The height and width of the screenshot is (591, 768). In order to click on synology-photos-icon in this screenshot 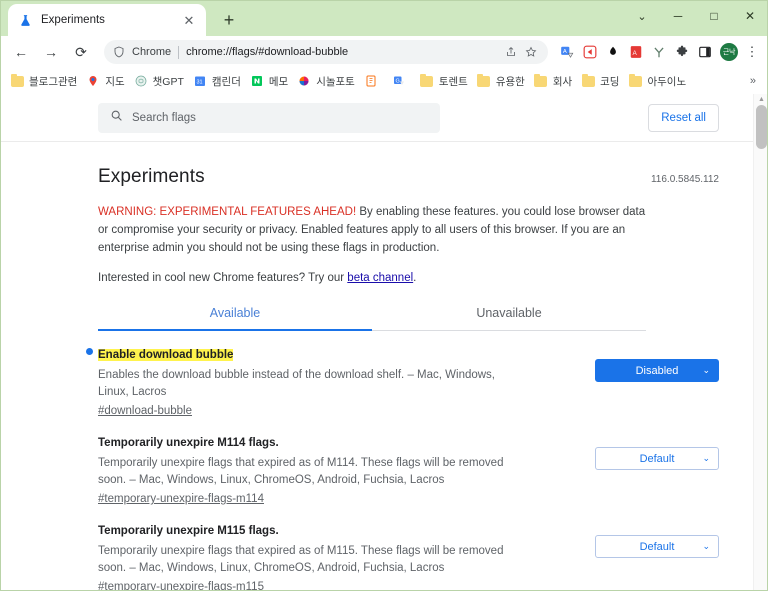, I will do `click(304, 81)`.